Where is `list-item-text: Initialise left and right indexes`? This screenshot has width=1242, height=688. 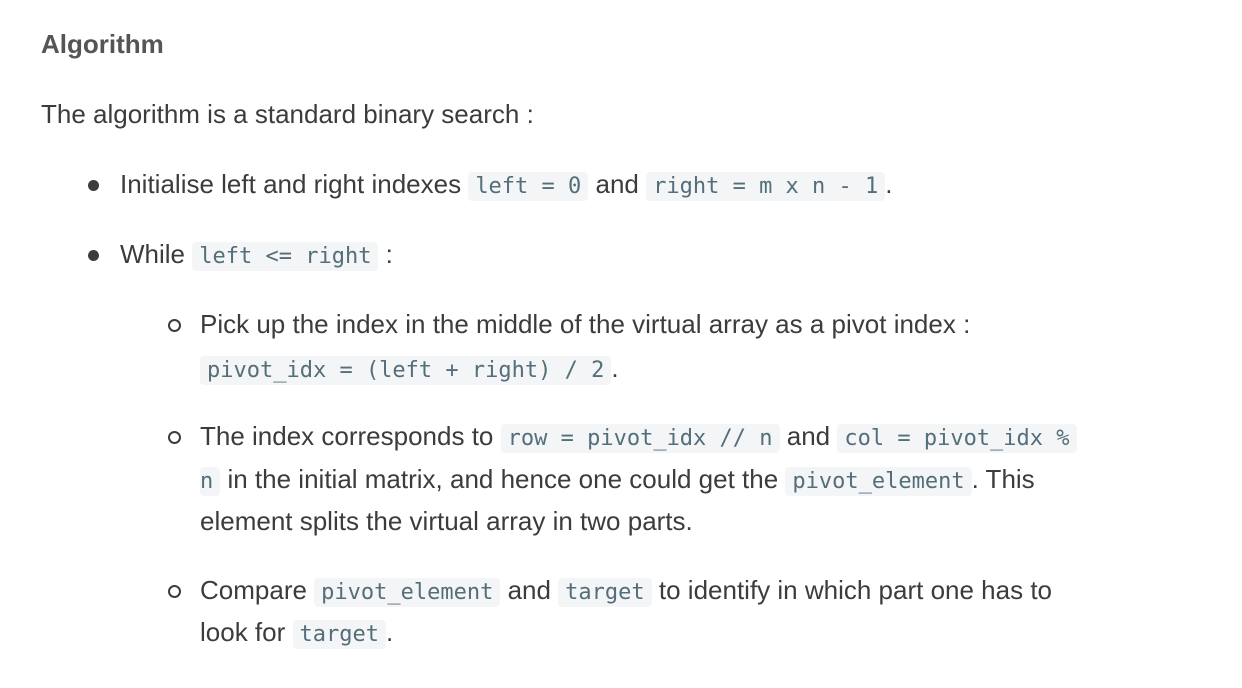
list-item-text: Initialise left and right indexes is located at coordinates (294, 184).